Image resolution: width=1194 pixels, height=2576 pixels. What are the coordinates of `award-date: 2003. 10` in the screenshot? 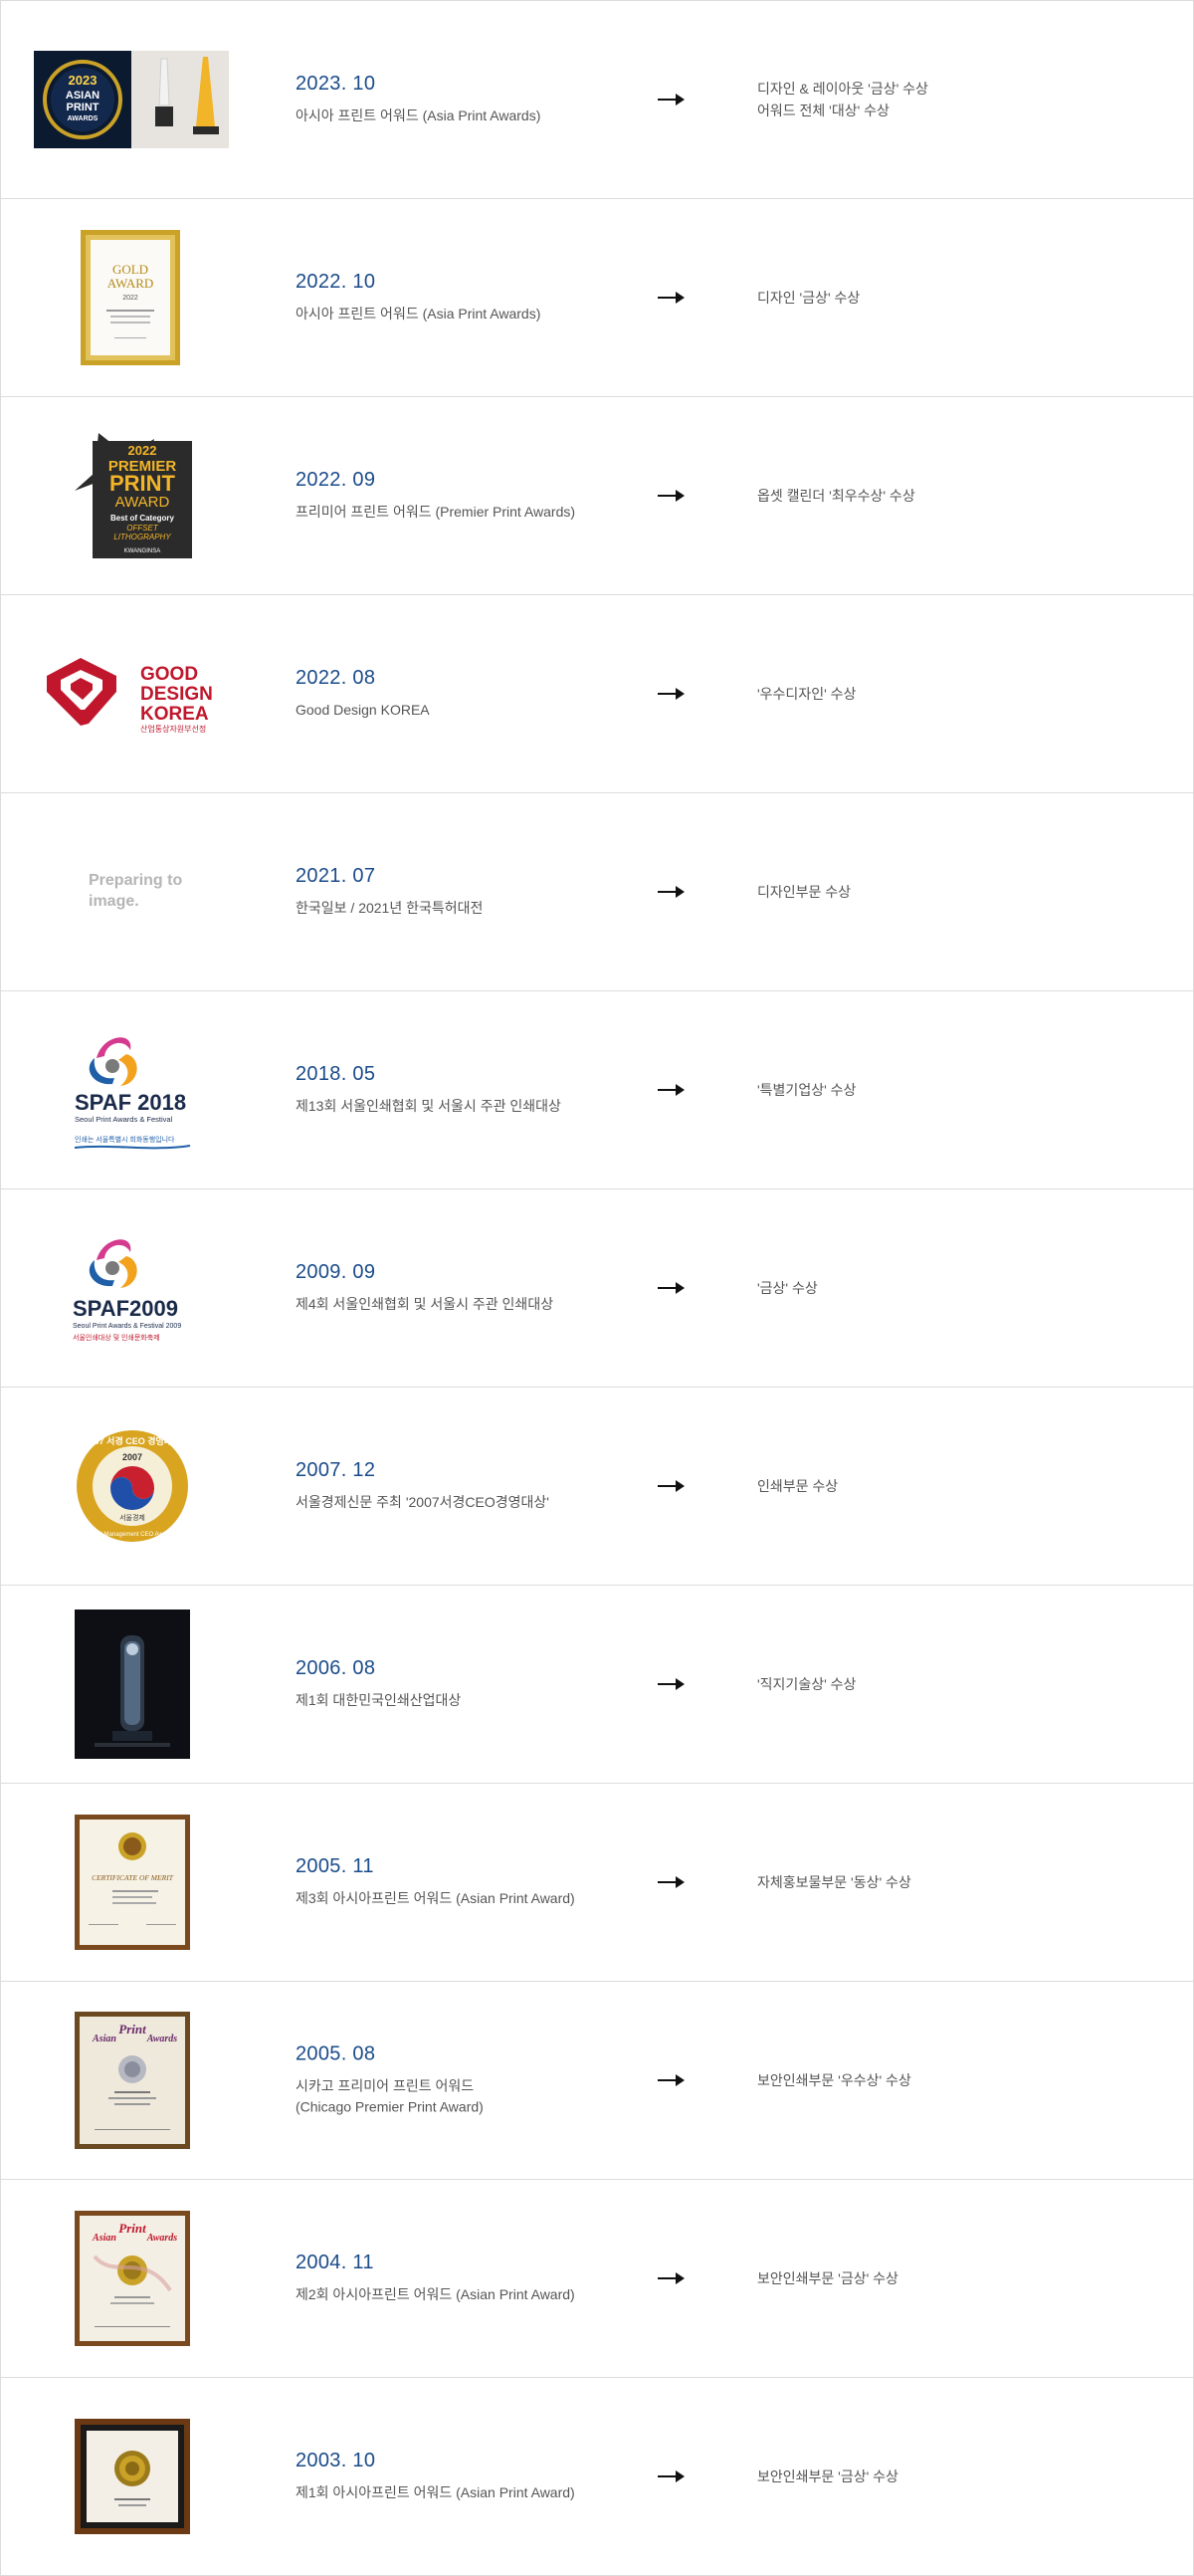 It's located at (336, 2460).